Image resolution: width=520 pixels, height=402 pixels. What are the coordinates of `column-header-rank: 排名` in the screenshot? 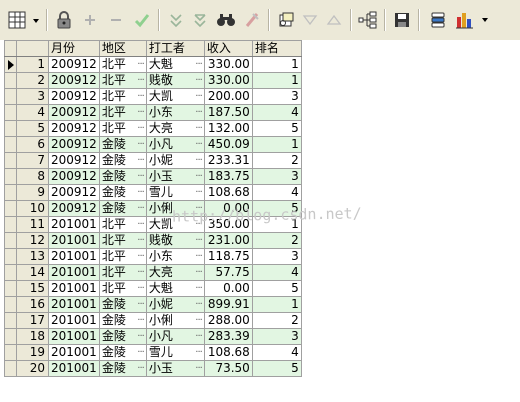 It's located at (276, 48).